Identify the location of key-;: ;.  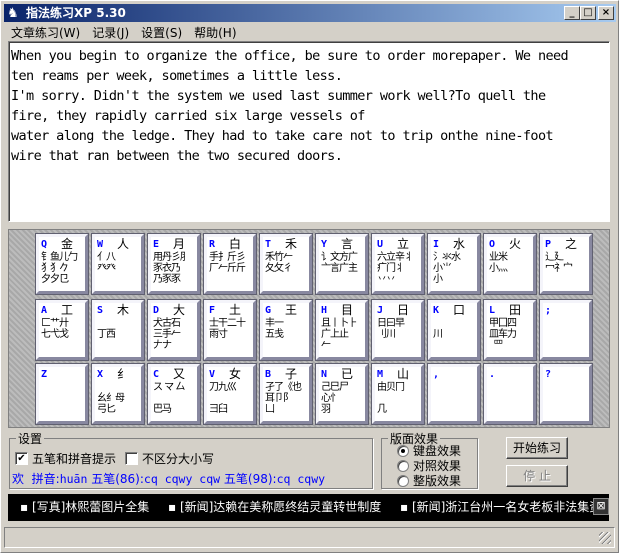
(566, 330).